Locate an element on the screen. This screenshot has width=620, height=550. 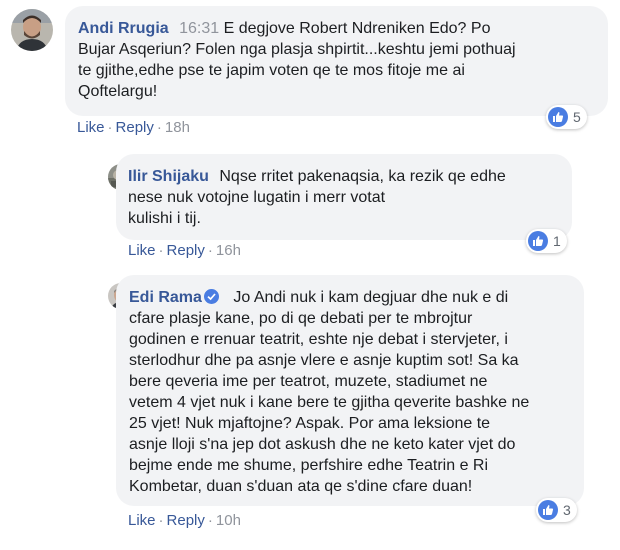
reaction-count: 5 is located at coordinates (566, 117).